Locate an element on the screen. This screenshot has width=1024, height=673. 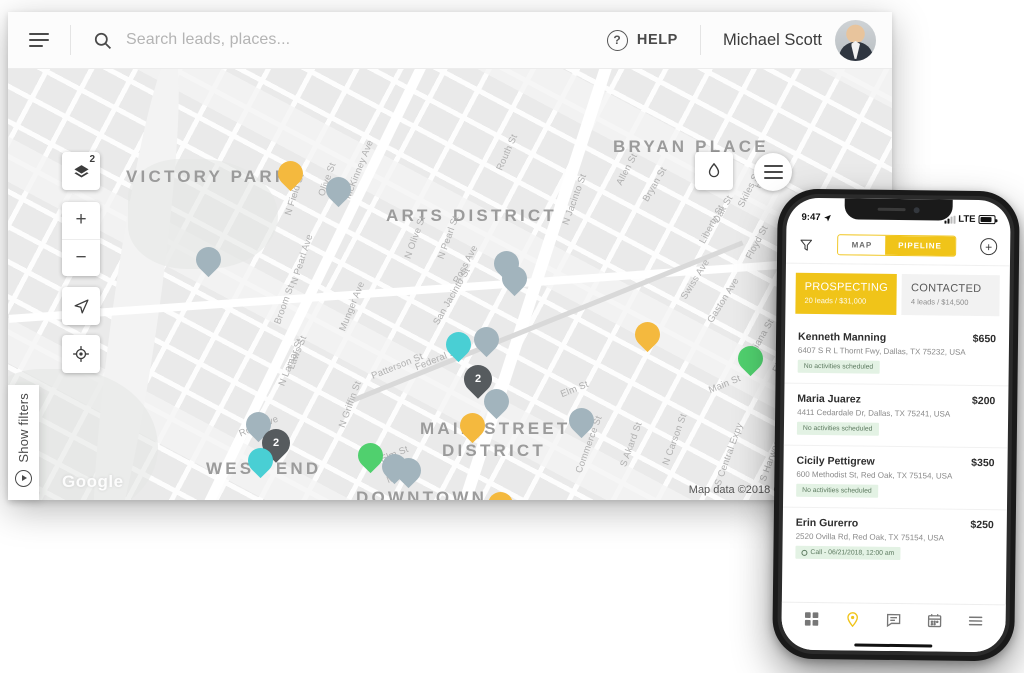
stage-card: CONTACTED 4 leads / $14,500 is located at coordinates (950, 295).